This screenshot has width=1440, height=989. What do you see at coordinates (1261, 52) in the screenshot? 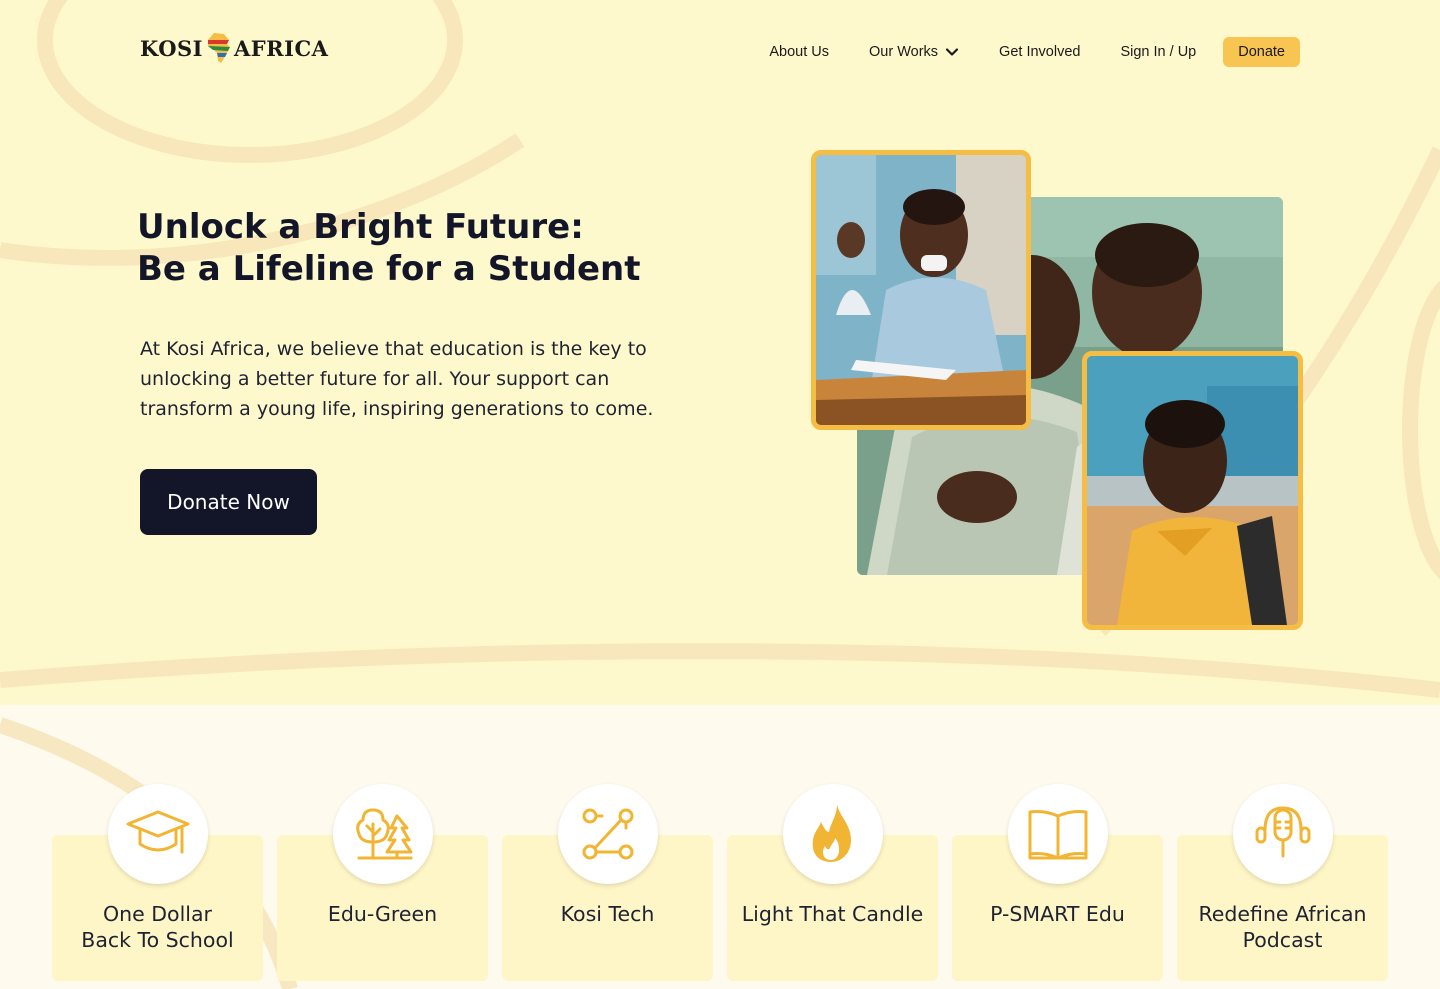
I see `nav-donate-button: Donate` at bounding box center [1261, 52].